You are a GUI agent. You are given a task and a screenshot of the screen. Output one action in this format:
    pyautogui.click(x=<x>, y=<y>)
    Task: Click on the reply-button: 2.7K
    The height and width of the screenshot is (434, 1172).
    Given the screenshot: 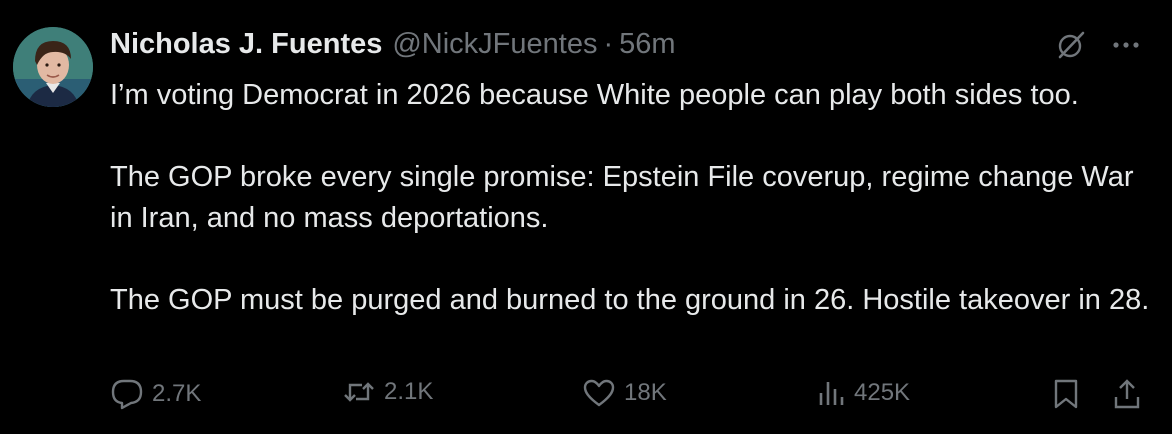 What is the action you would take?
    pyautogui.click(x=155, y=394)
    